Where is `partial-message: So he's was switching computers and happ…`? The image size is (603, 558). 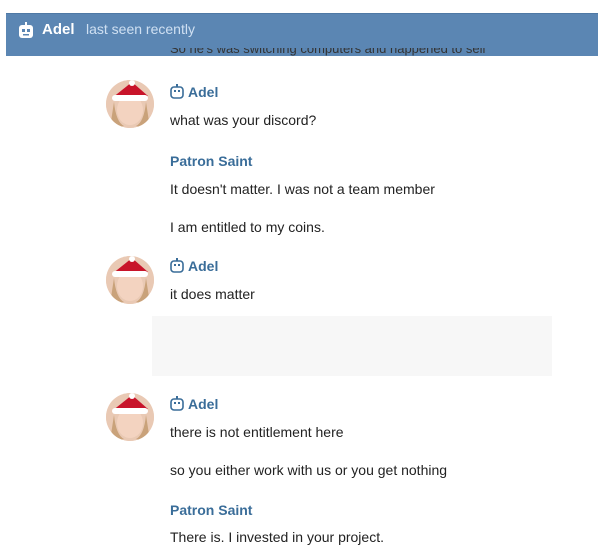
partial-message: So he's was switching computers and happ… is located at coordinates (328, 52).